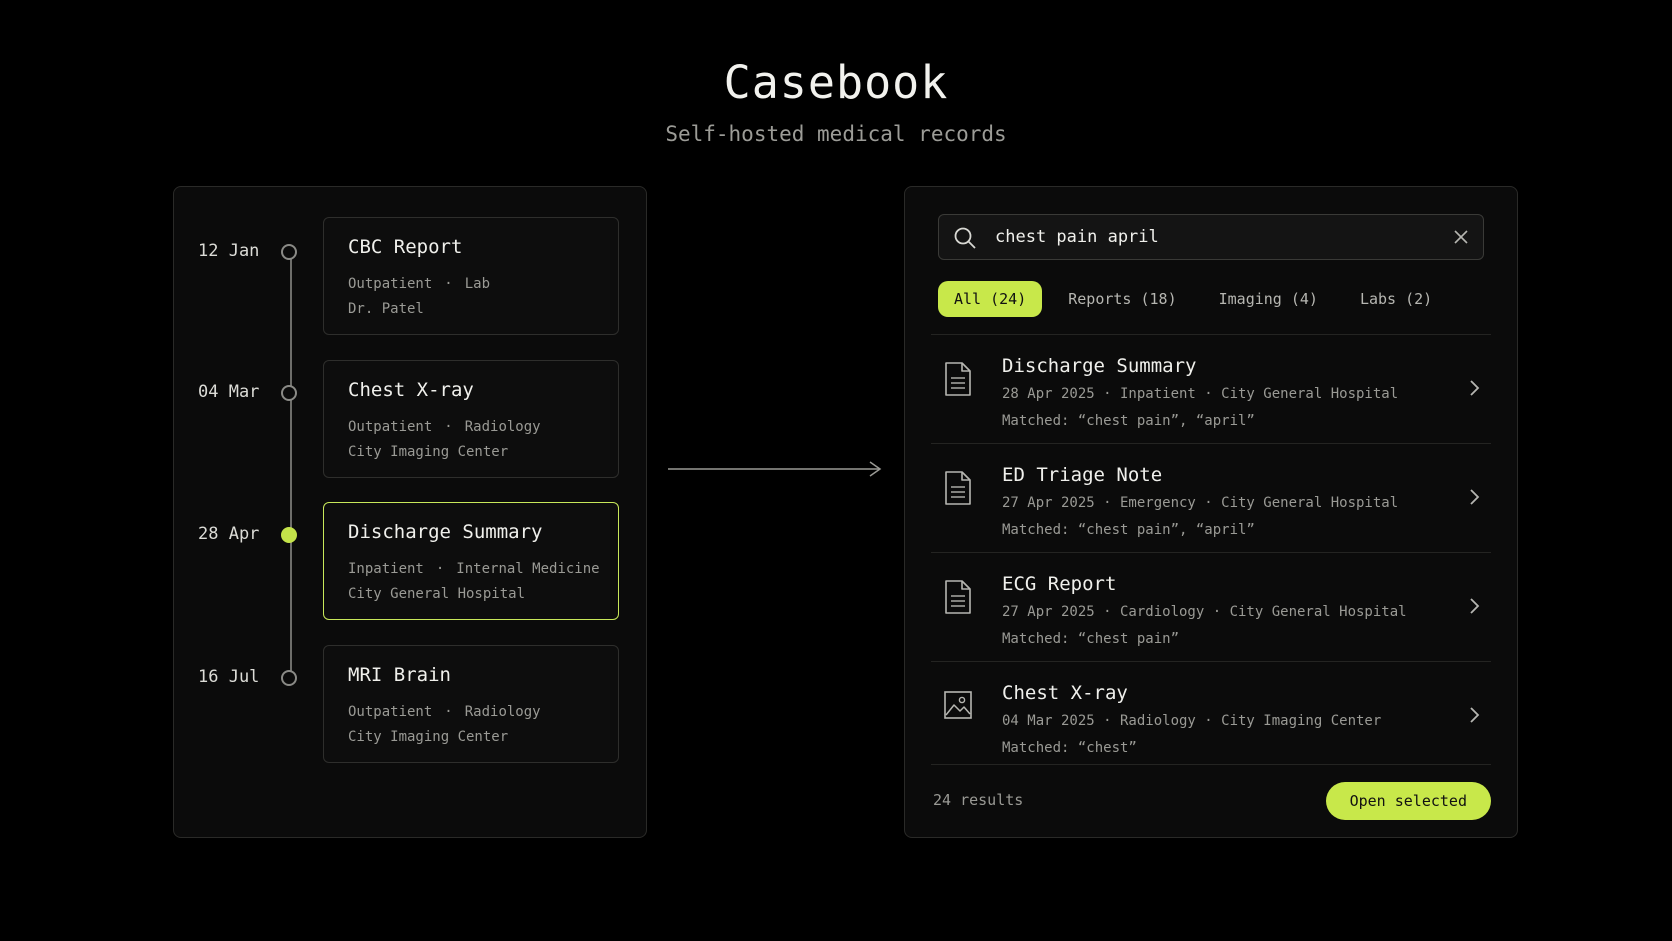 This screenshot has width=1672, height=941. What do you see at coordinates (386, 309) in the screenshot?
I see `timeline-card-provider: Dr. Patel` at bounding box center [386, 309].